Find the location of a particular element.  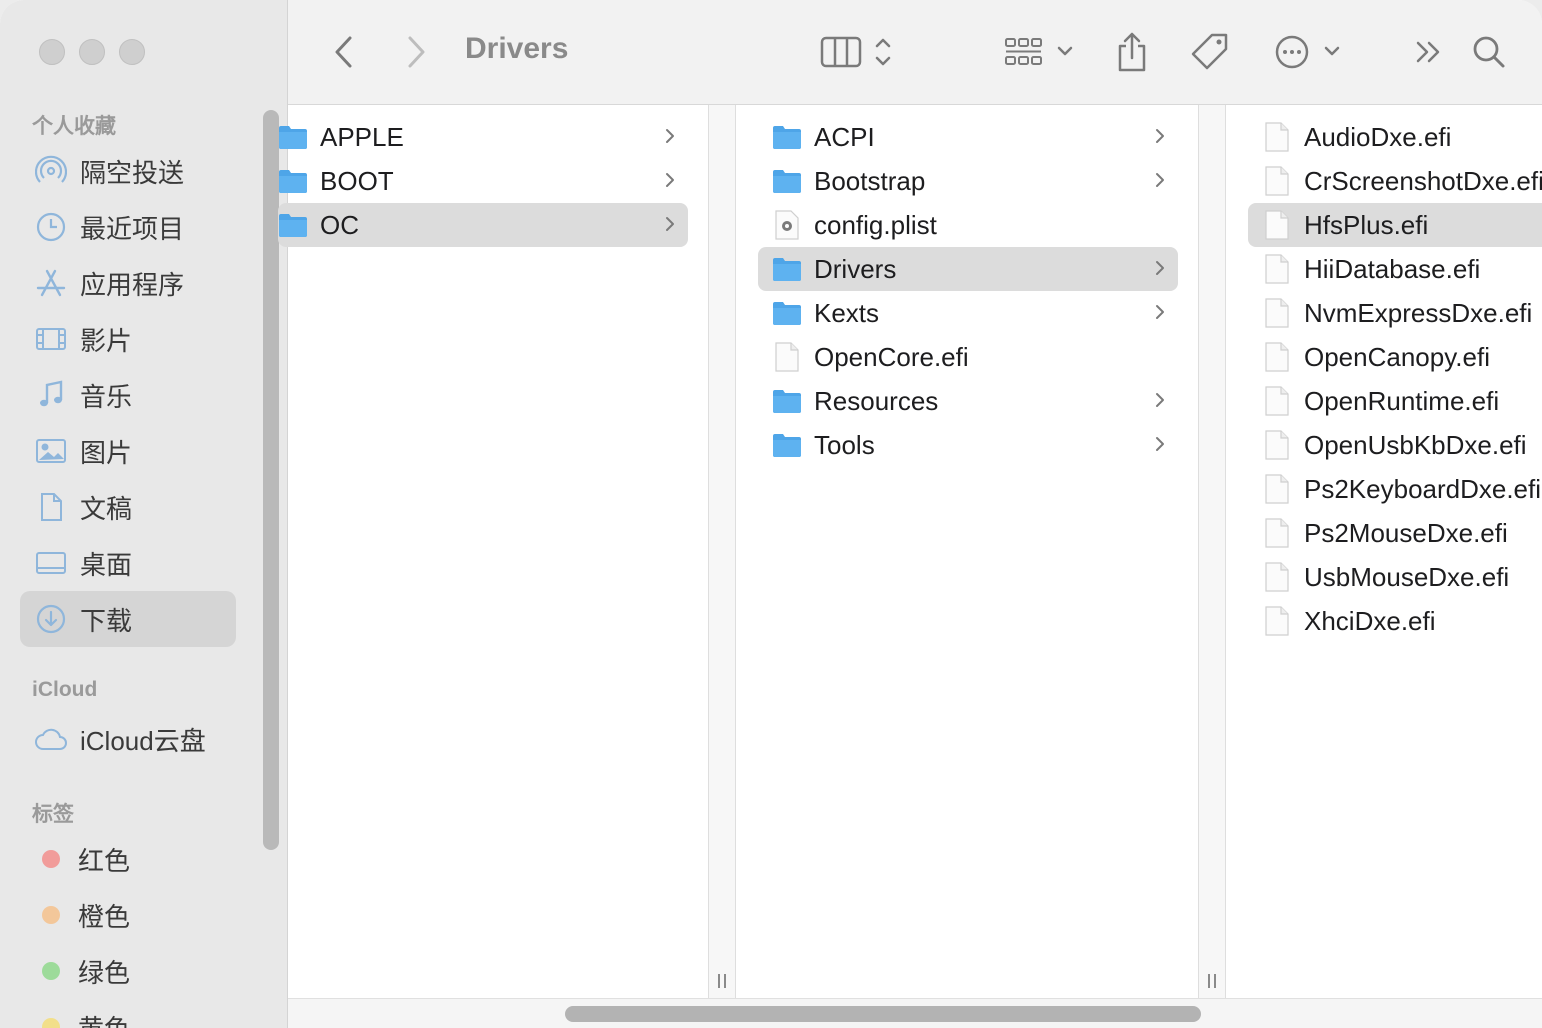

folder-row: Drivers is located at coordinates (968, 269).